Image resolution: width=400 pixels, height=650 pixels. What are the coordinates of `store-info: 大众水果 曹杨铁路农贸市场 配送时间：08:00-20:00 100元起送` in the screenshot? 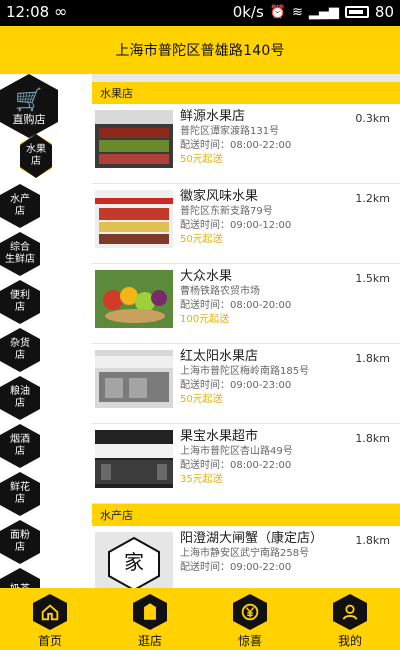 It's located at (270, 297).